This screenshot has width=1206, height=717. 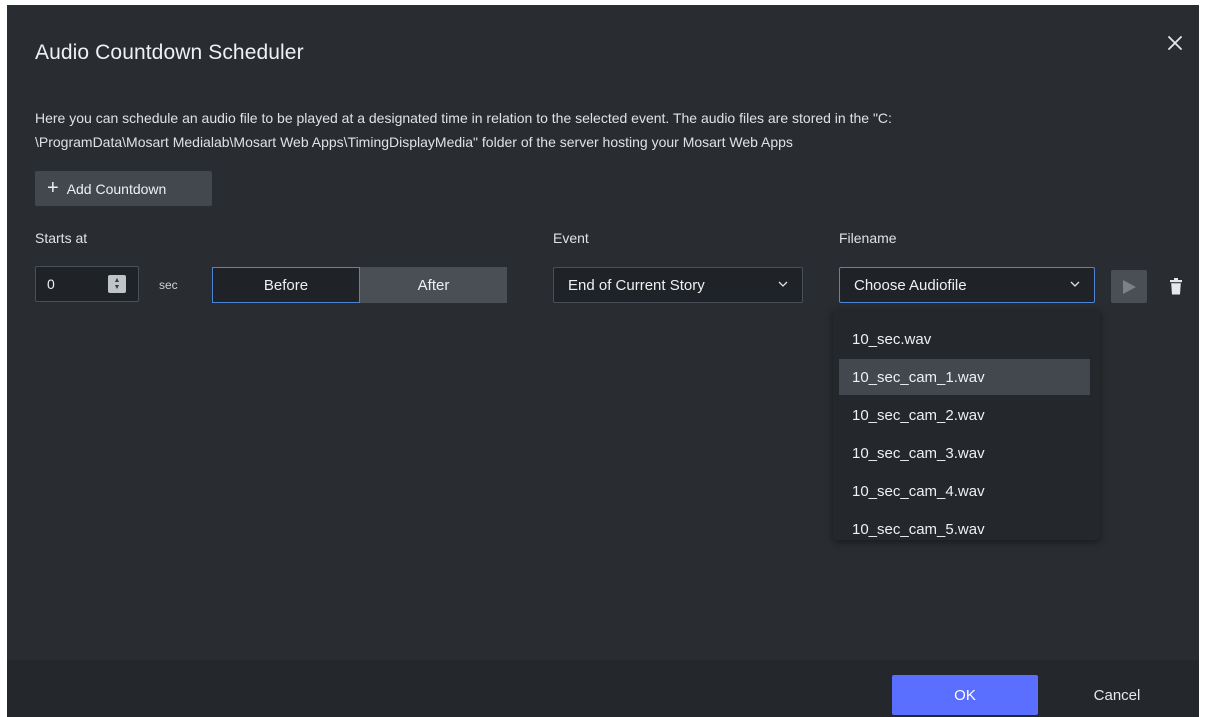 What do you see at coordinates (1117, 695) in the screenshot?
I see `cancel-button: Cancel` at bounding box center [1117, 695].